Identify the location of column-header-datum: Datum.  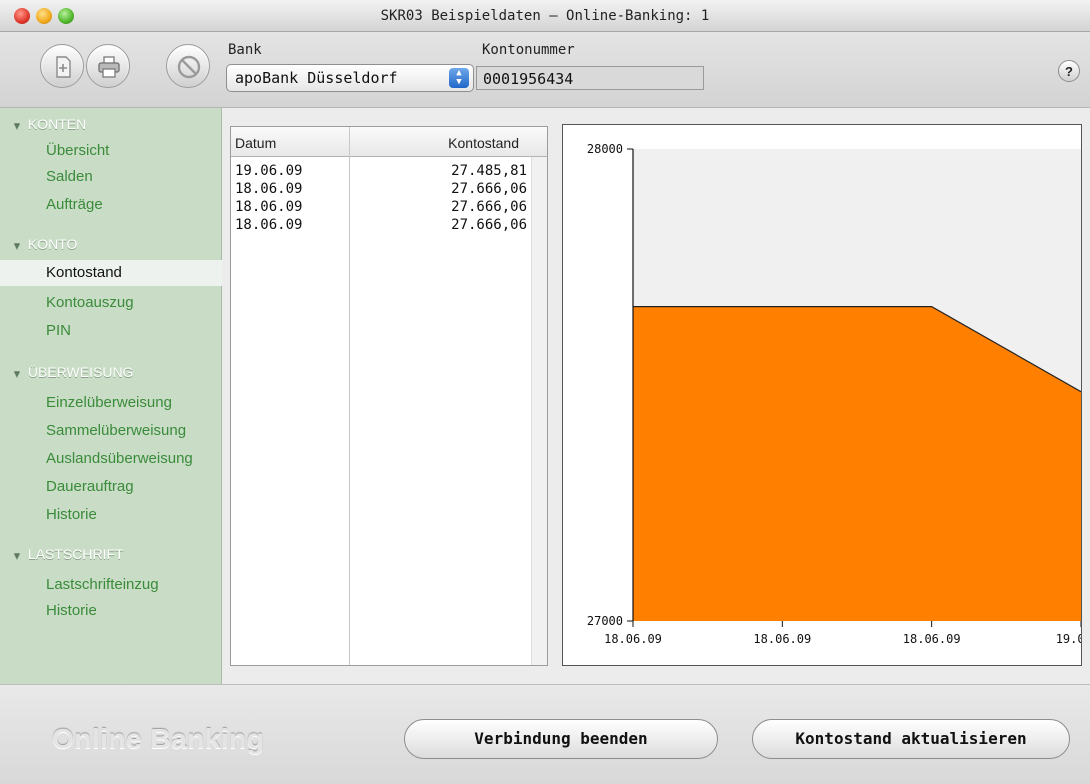
(255, 143).